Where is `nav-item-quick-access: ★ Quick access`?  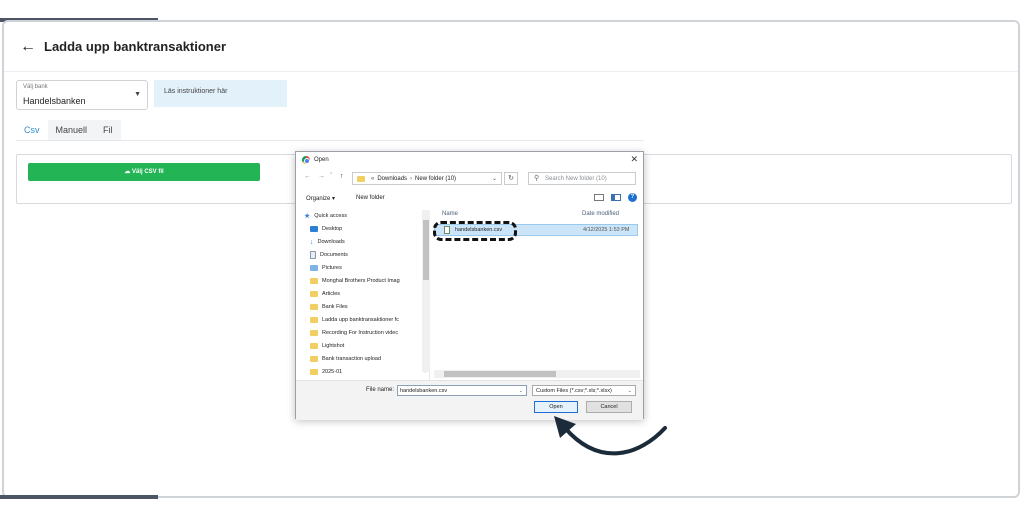 nav-item-quick-access: ★ Quick access is located at coordinates (362, 216).